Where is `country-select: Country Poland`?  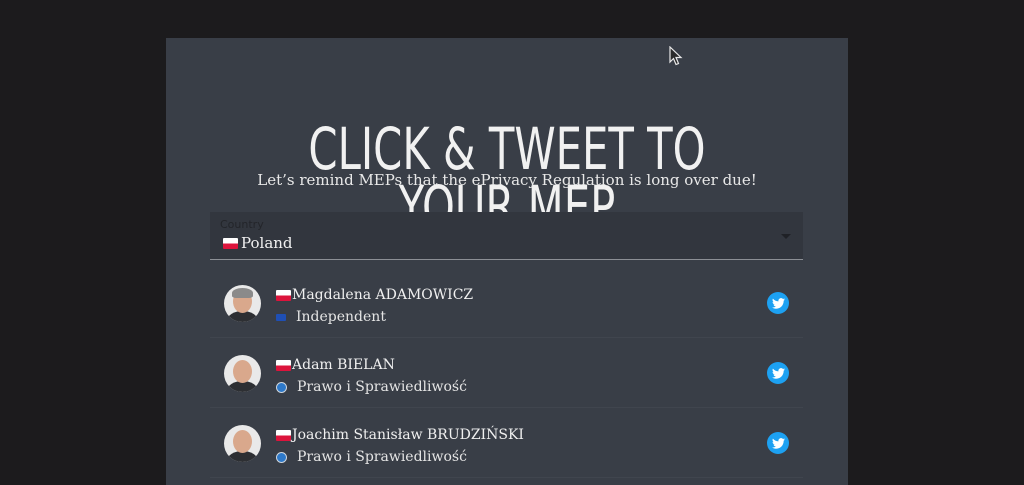
country-select: Country Poland is located at coordinates (506, 236).